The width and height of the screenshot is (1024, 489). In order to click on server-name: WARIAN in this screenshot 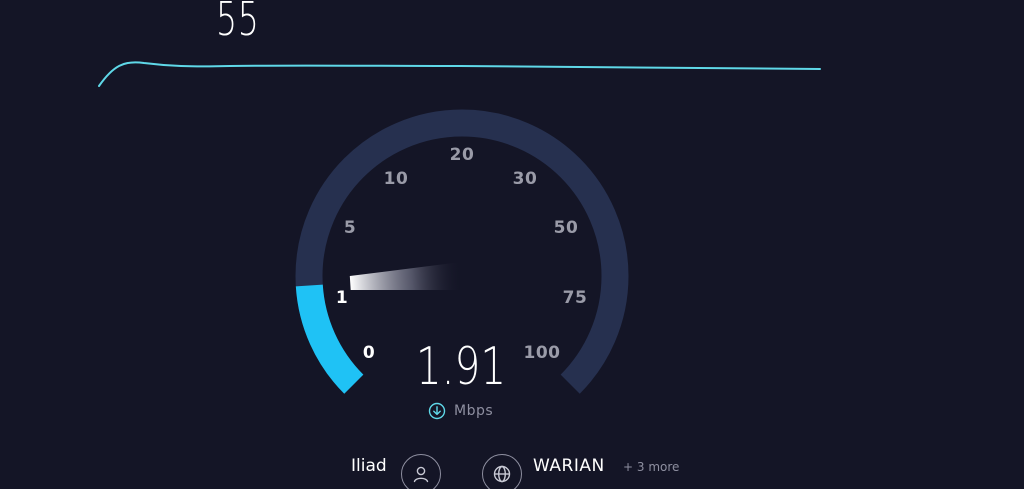, I will do `click(569, 466)`.